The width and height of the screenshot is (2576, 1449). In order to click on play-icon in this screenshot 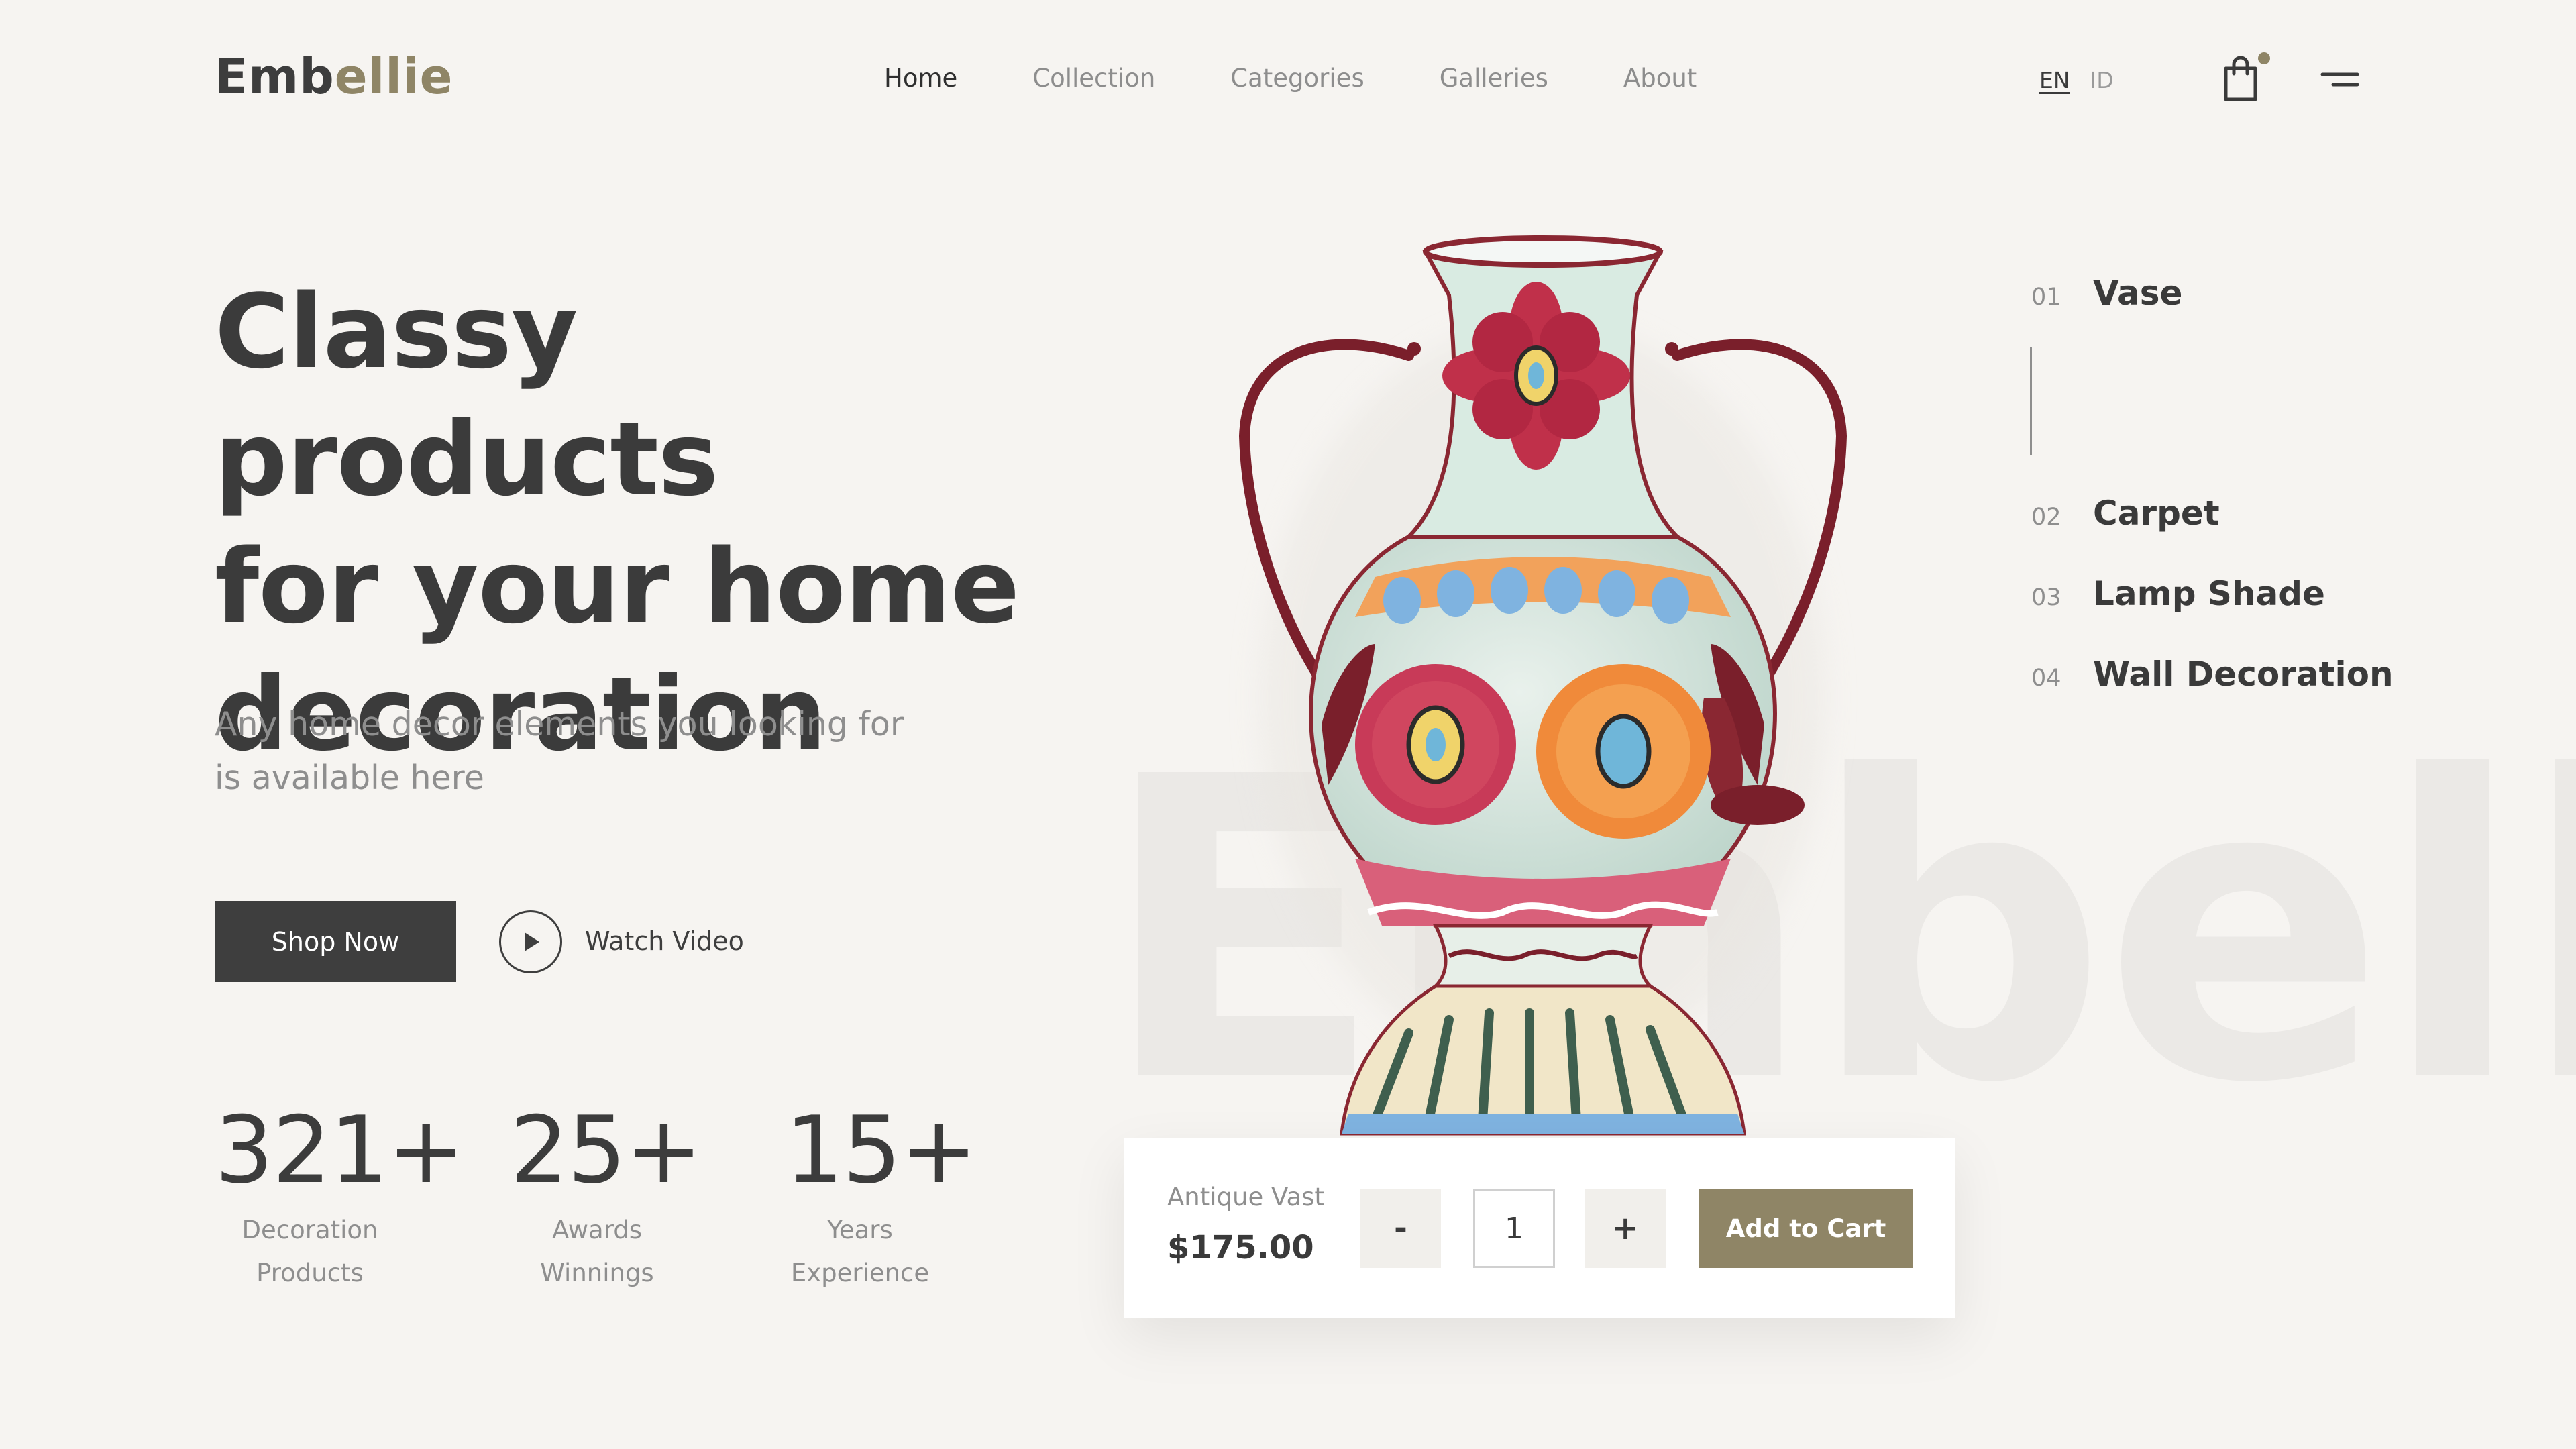, I will do `click(532, 941)`.